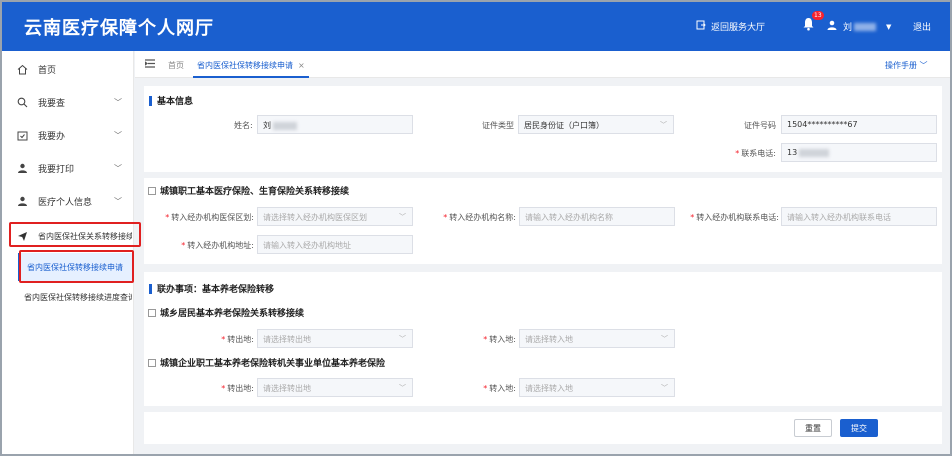  I want to click on user-name: 刘, so click(848, 28).